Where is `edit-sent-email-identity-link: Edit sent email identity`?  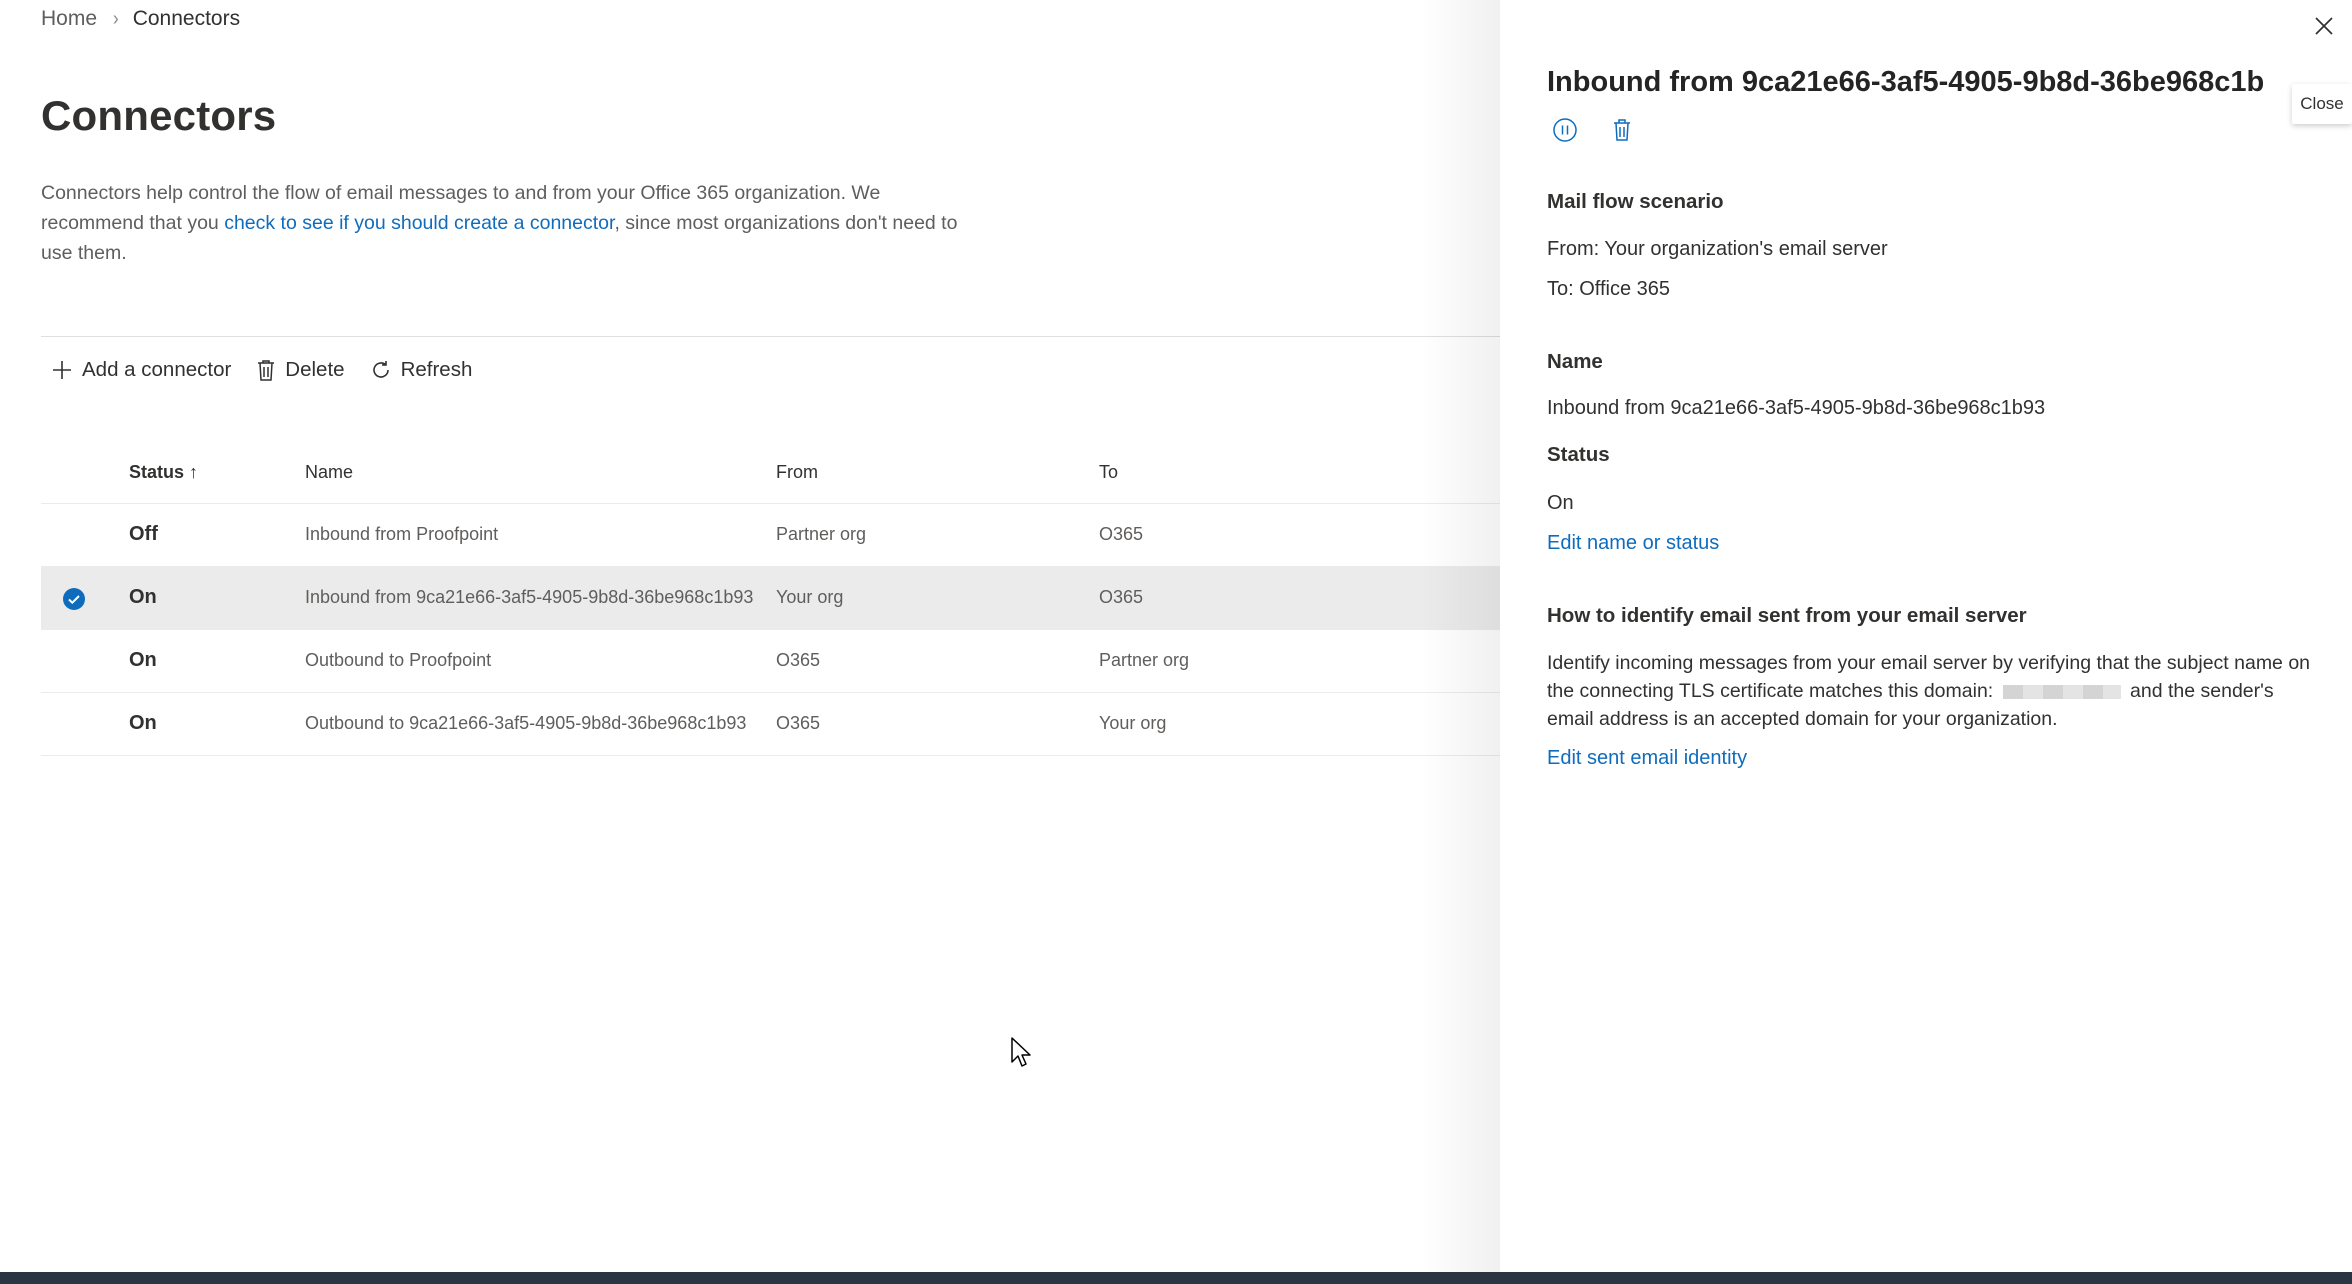
edit-sent-email-identity-link: Edit sent email identity is located at coordinates (1647, 758).